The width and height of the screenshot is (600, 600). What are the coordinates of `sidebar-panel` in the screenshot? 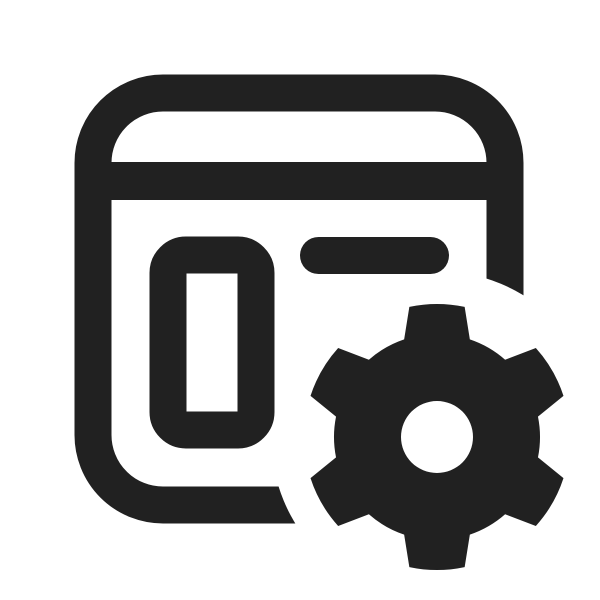 It's located at (212, 342).